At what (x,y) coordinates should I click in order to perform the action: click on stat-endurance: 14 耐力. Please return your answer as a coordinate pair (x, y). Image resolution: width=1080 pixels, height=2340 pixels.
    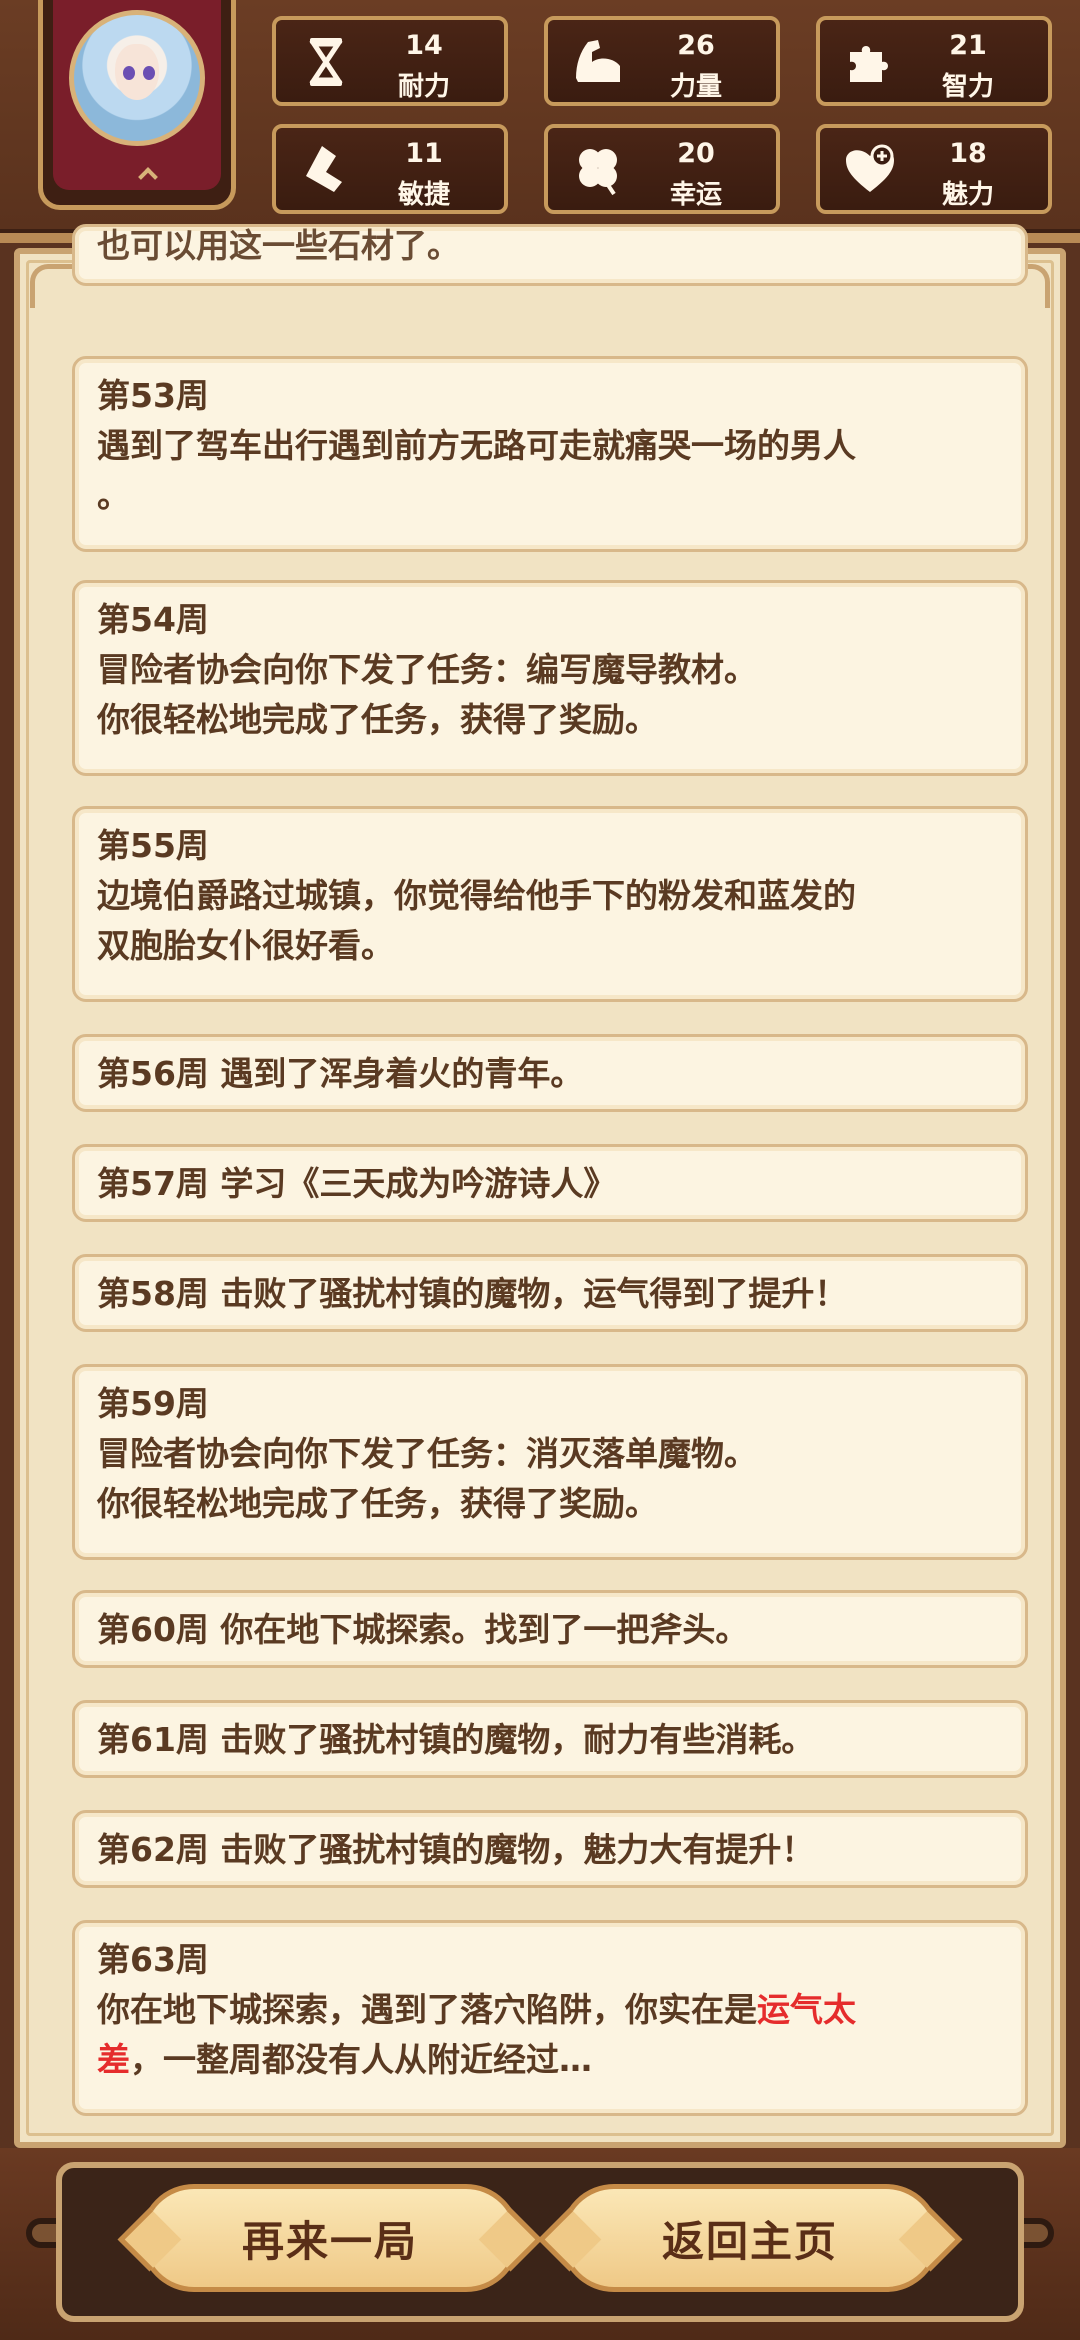
    Looking at the image, I should click on (390, 61).